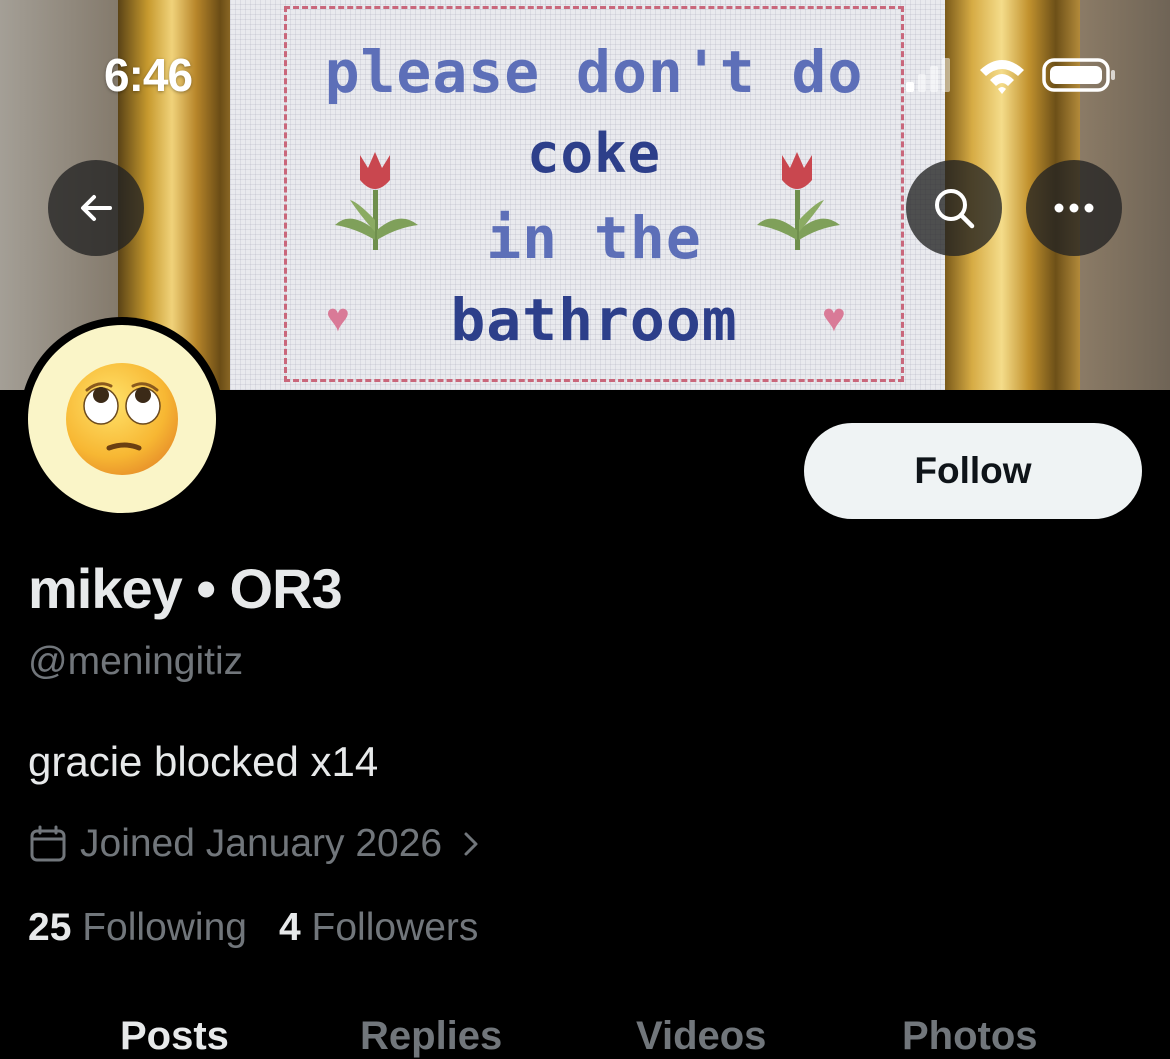 This screenshot has height=1059, width=1170. I want to click on heart-right-icon: ♥, so click(834, 318).